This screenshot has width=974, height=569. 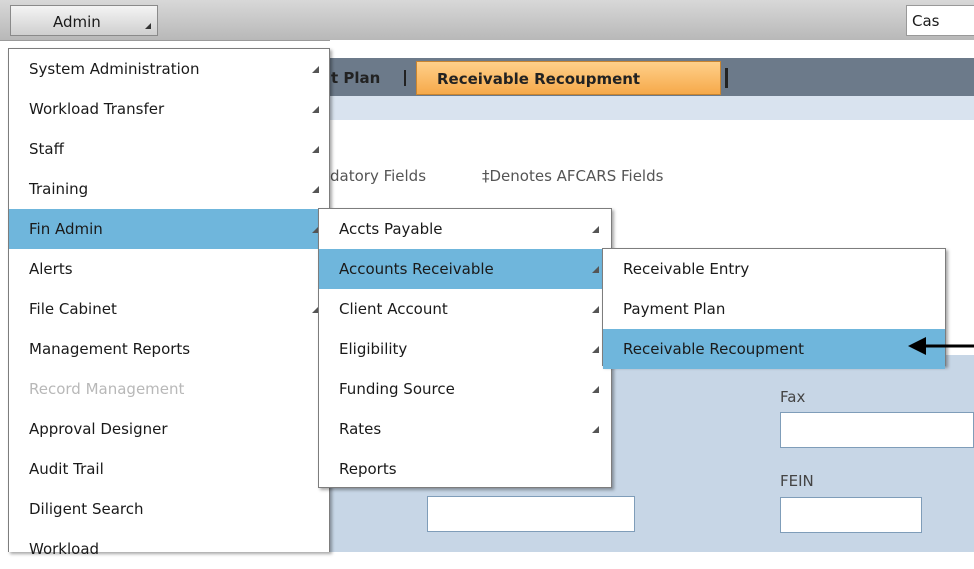 What do you see at coordinates (416, 269) in the screenshot?
I see `menu-item-label: Accounts Receivable` at bounding box center [416, 269].